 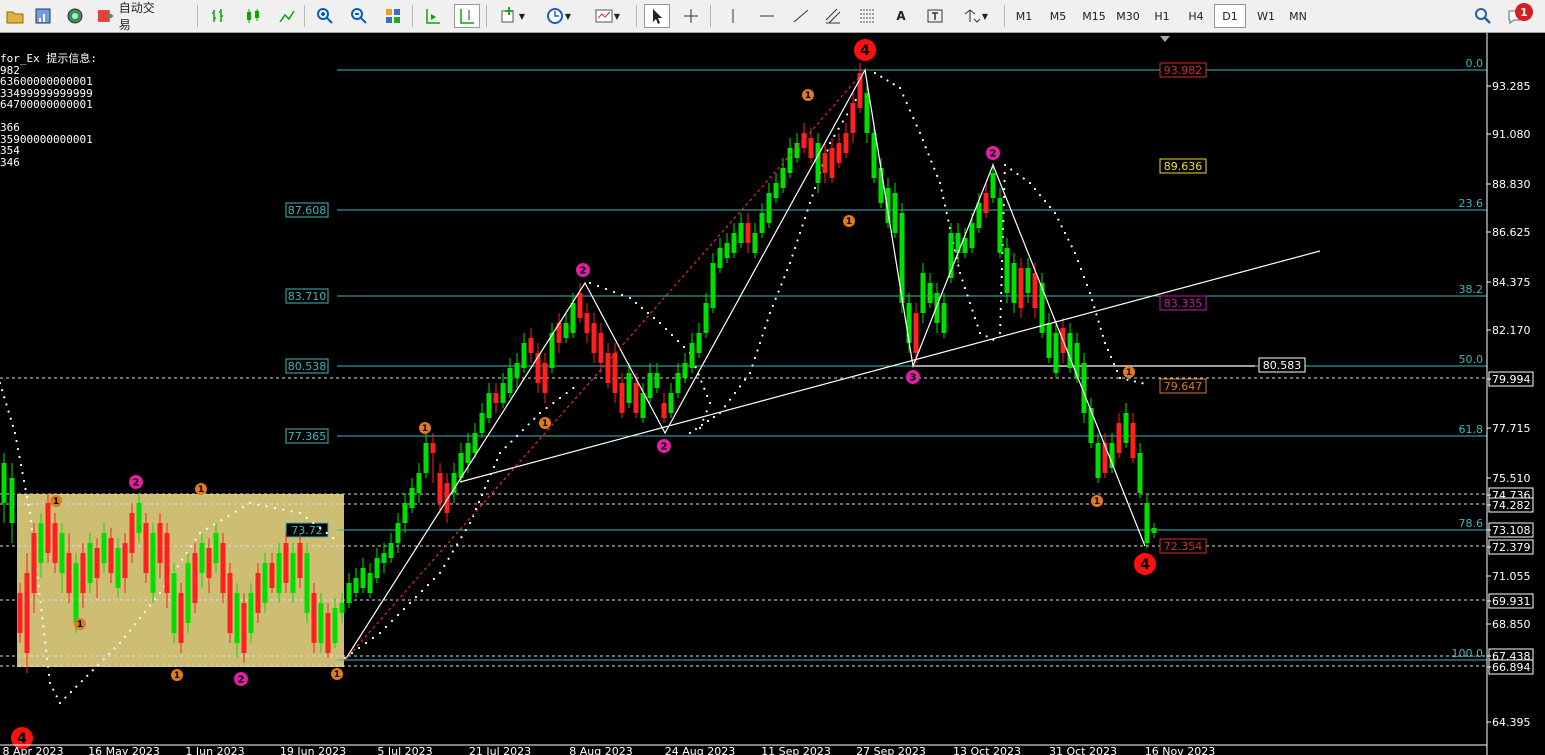 What do you see at coordinates (733, 16) in the screenshot?
I see `vertical-line-icon` at bounding box center [733, 16].